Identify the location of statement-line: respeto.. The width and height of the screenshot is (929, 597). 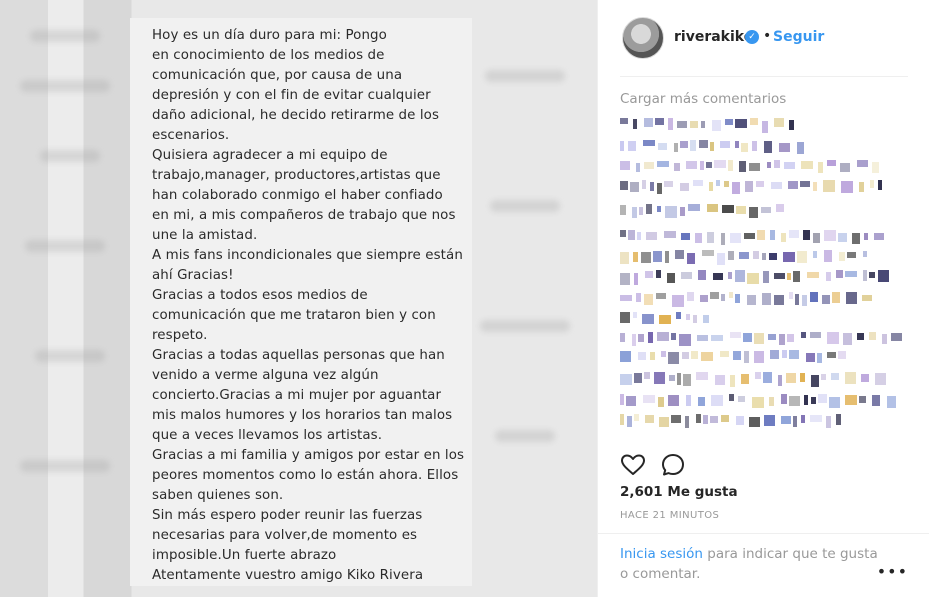
(180, 335).